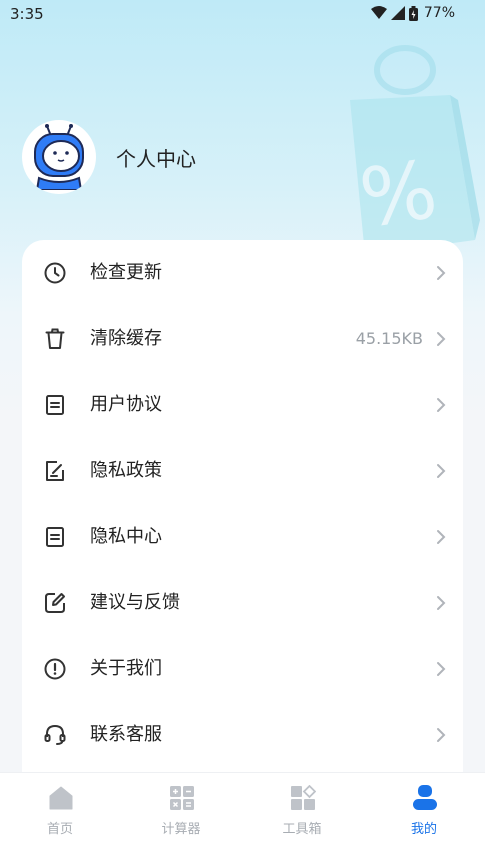 The width and height of the screenshot is (485, 863). Describe the element at coordinates (424, 818) in the screenshot. I see `nav-tab-mine: 我的` at that location.